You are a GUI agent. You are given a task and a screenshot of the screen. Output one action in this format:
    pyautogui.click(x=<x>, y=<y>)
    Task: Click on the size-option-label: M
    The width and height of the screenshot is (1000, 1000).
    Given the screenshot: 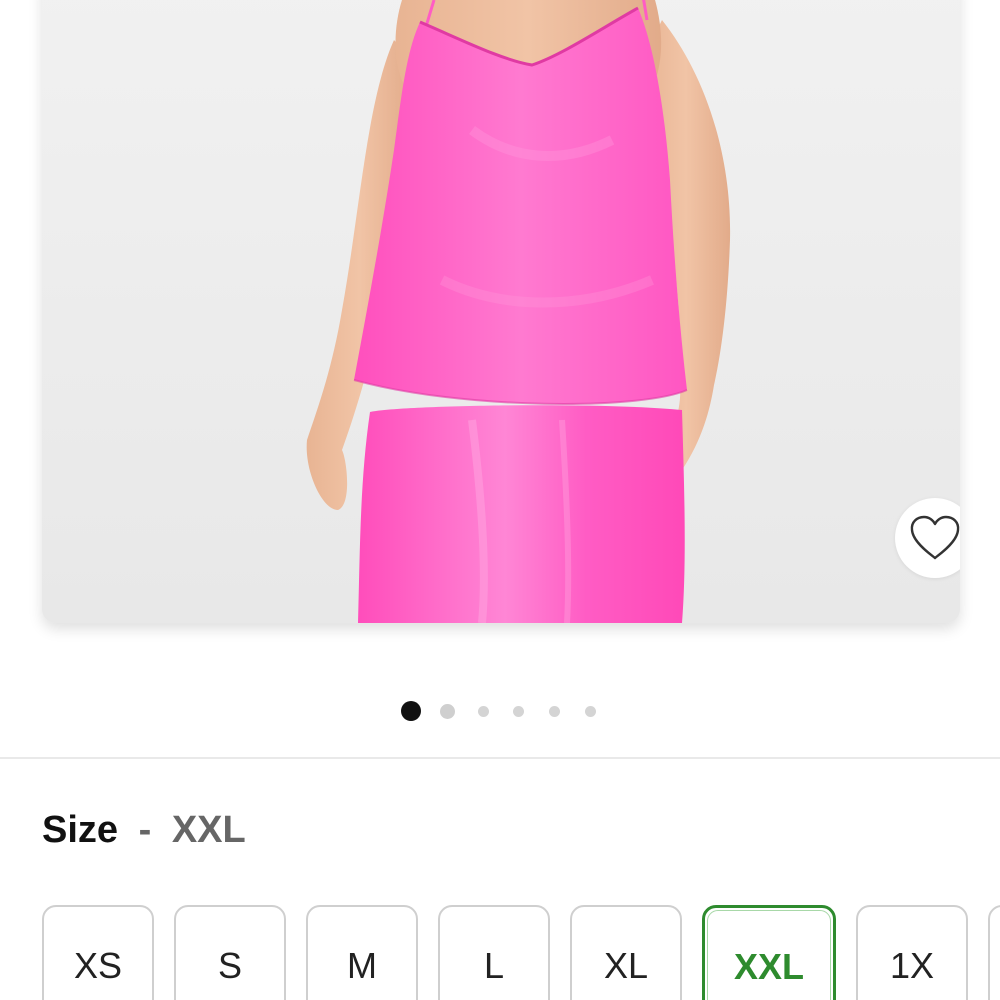 What is the action you would take?
    pyautogui.click(x=362, y=965)
    